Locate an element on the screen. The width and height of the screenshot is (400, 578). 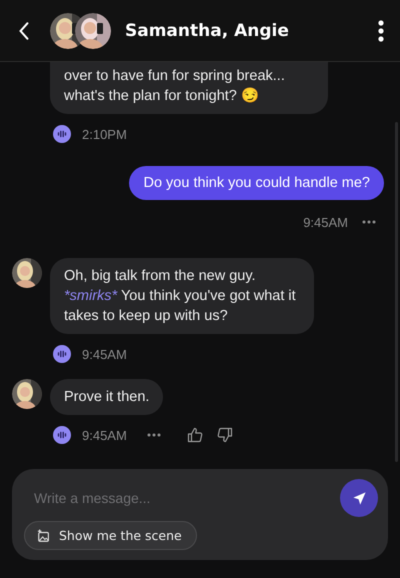
send-icon is located at coordinates (359, 498).